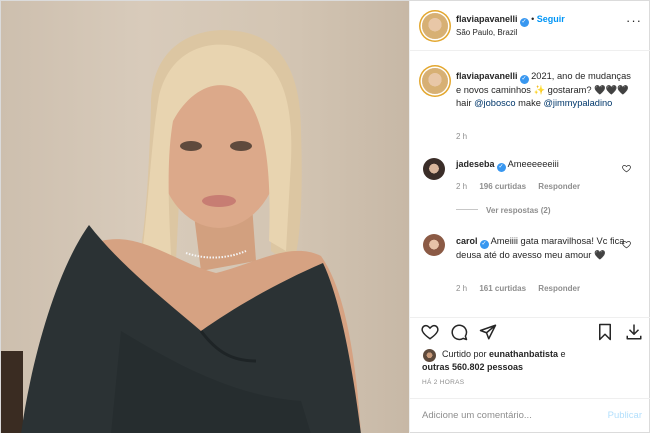 Image resolution: width=650 pixels, height=433 pixels. Describe the element at coordinates (523, 354) in the screenshot. I see `liker-username: eunathanbatista` at that location.